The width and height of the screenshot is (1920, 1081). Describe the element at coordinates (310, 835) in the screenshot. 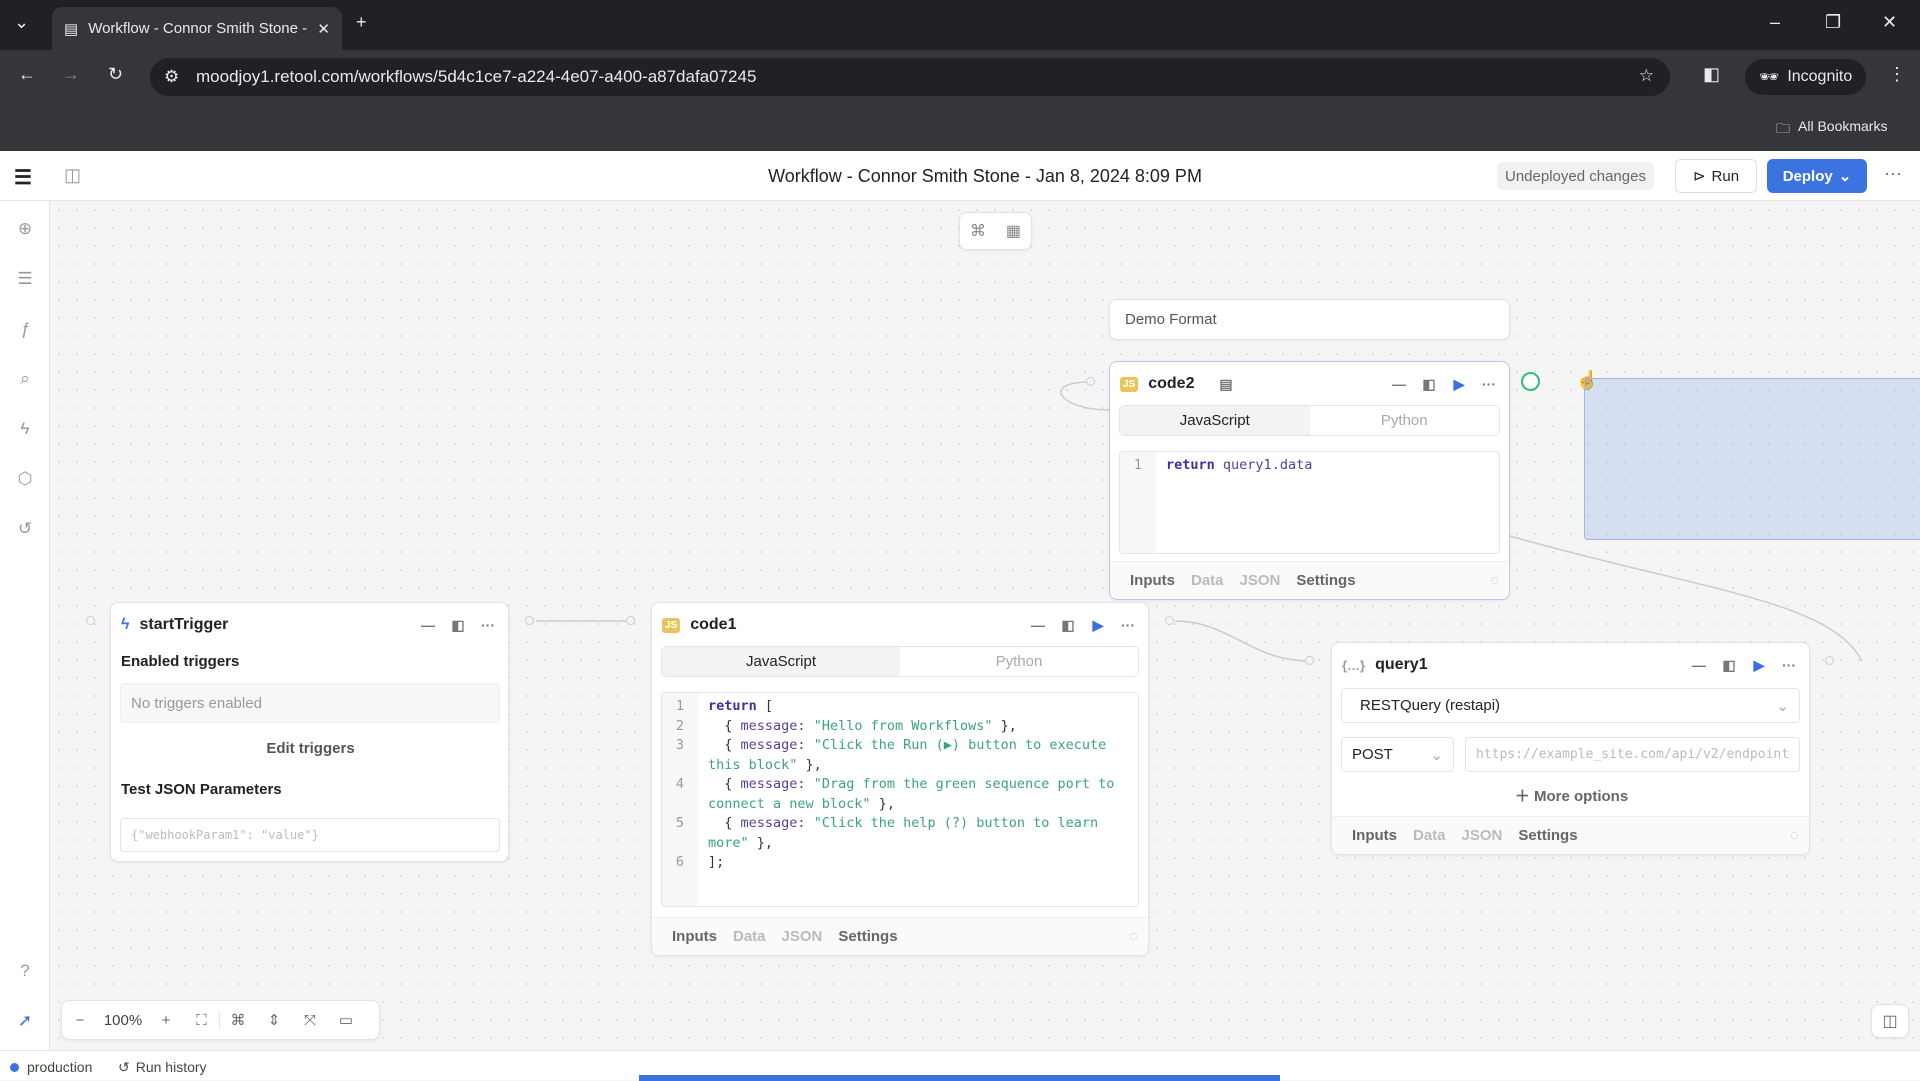

I see `test-json-input: {"webhookParam1": "value"}` at that location.